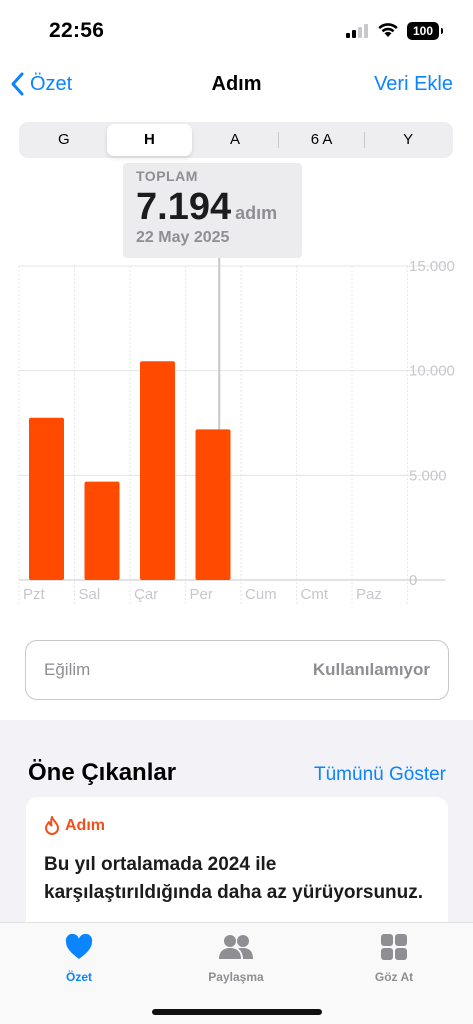  I want to click on tab-browse: Göz At, so click(394, 958).